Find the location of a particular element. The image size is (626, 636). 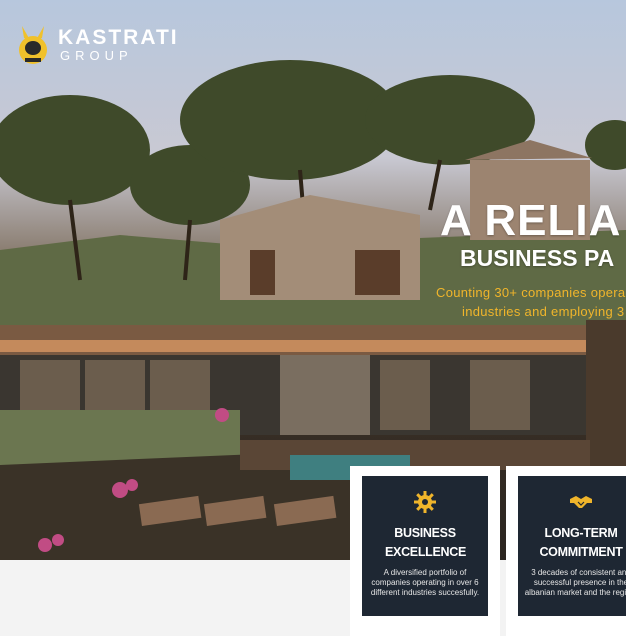

eagle-crest-icon is located at coordinates (33, 45).